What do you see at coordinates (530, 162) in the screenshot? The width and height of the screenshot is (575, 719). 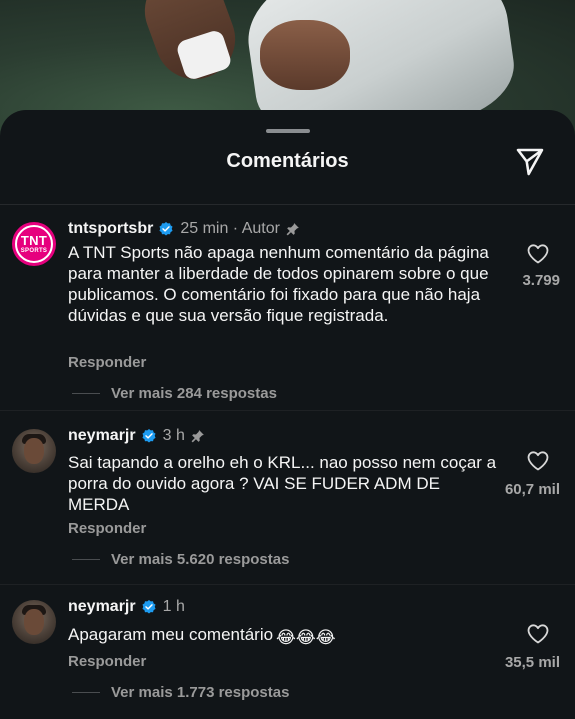 I see `send-icon` at bounding box center [530, 162].